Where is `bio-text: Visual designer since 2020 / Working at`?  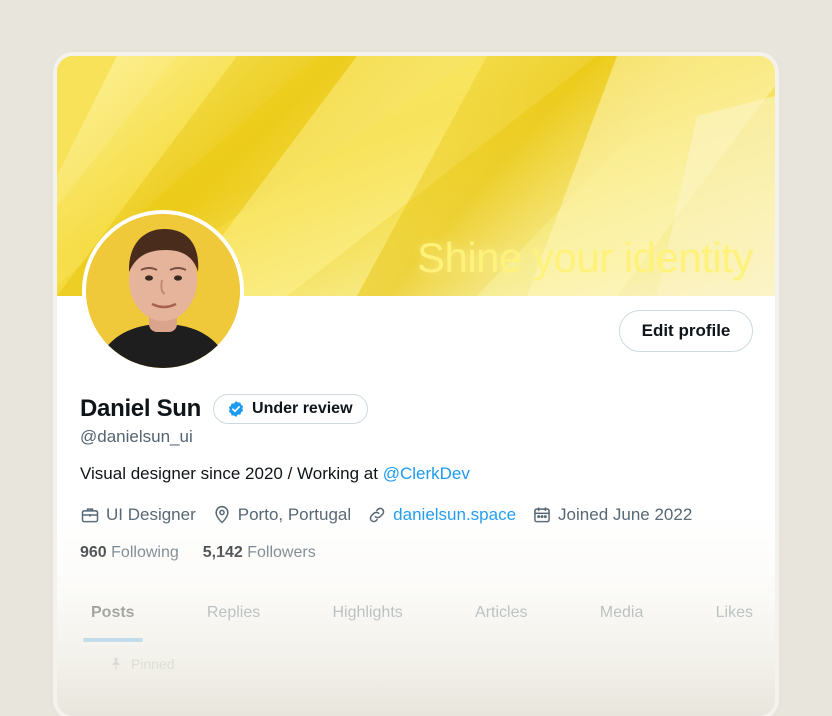
bio-text: Visual designer since 2020 / Working at is located at coordinates (231, 473).